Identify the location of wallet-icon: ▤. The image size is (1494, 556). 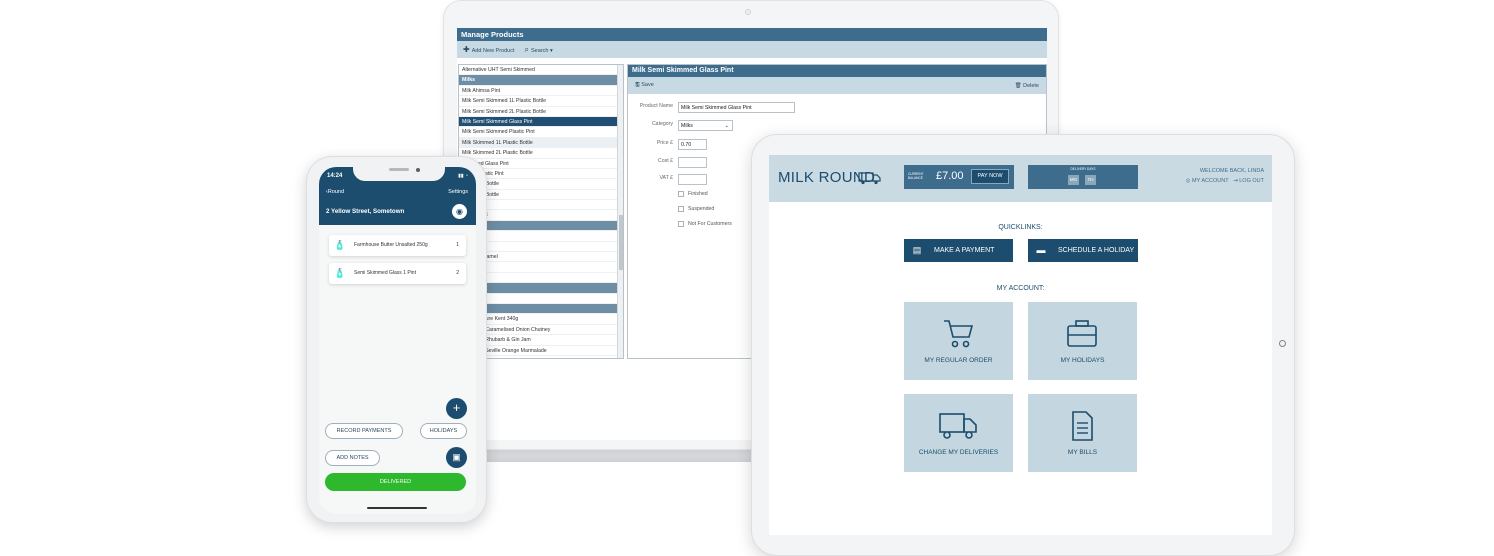
(917, 250).